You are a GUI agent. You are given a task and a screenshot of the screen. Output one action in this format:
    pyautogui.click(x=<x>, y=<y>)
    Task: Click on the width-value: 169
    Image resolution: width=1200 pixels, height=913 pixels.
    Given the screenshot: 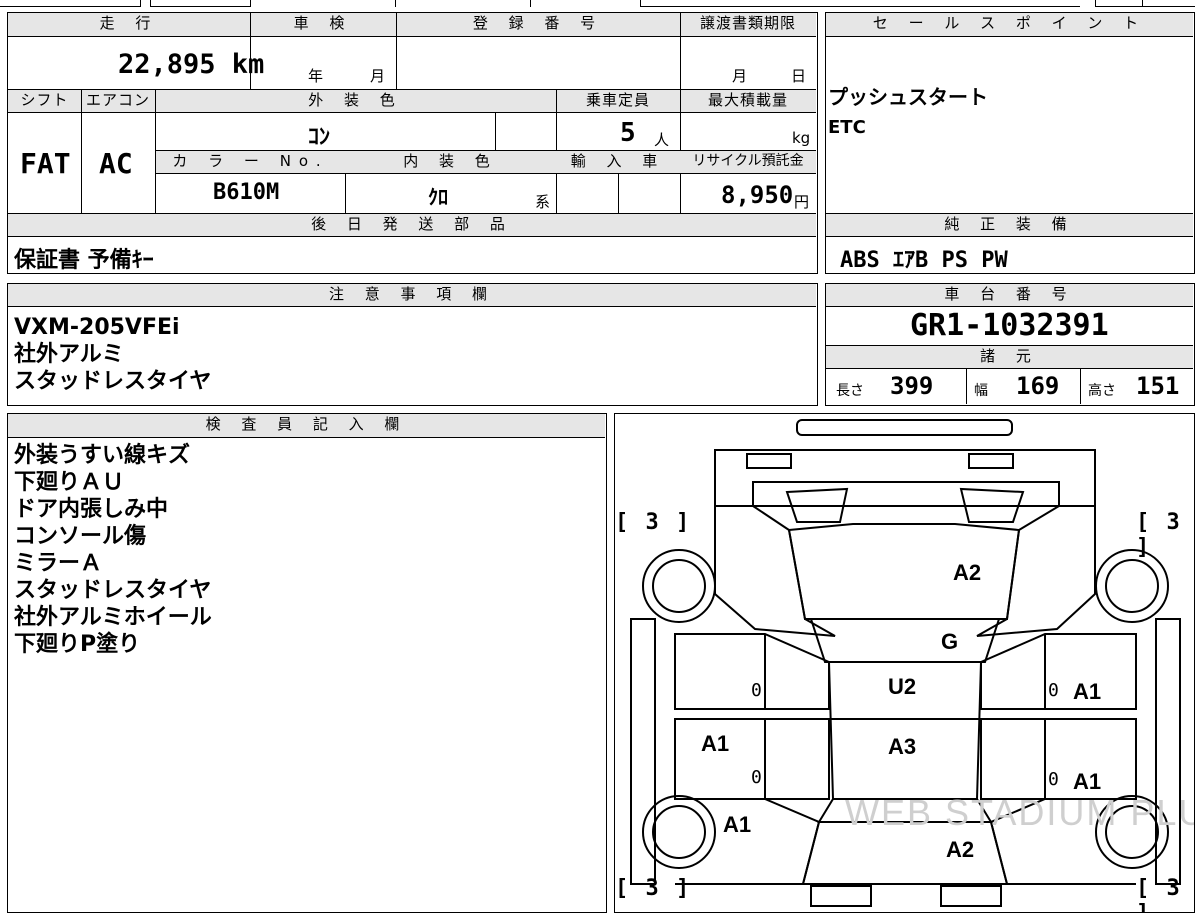 What is the action you would take?
    pyautogui.click(x=1038, y=386)
    